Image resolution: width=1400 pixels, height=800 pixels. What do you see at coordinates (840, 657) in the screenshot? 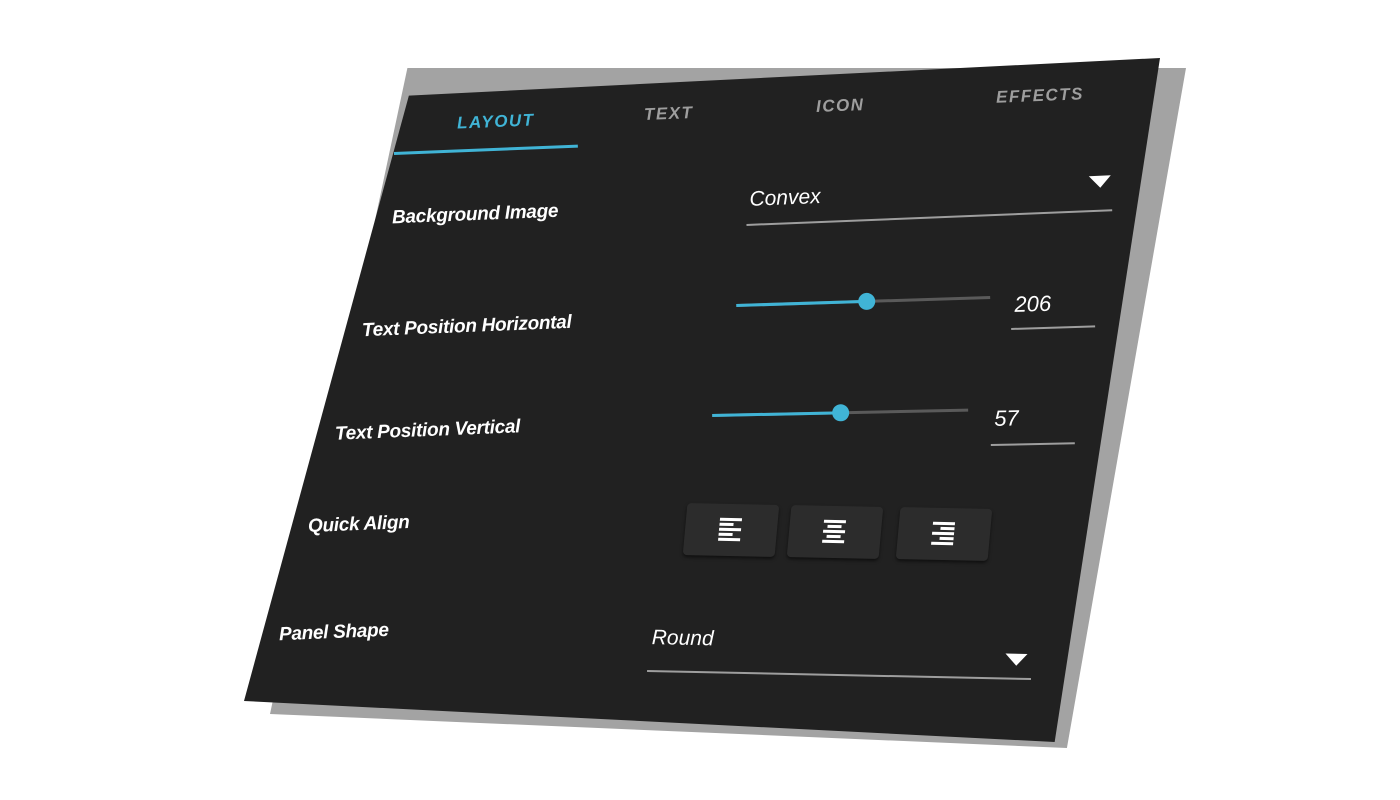
I see `panel-shape-select: Round` at bounding box center [840, 657].